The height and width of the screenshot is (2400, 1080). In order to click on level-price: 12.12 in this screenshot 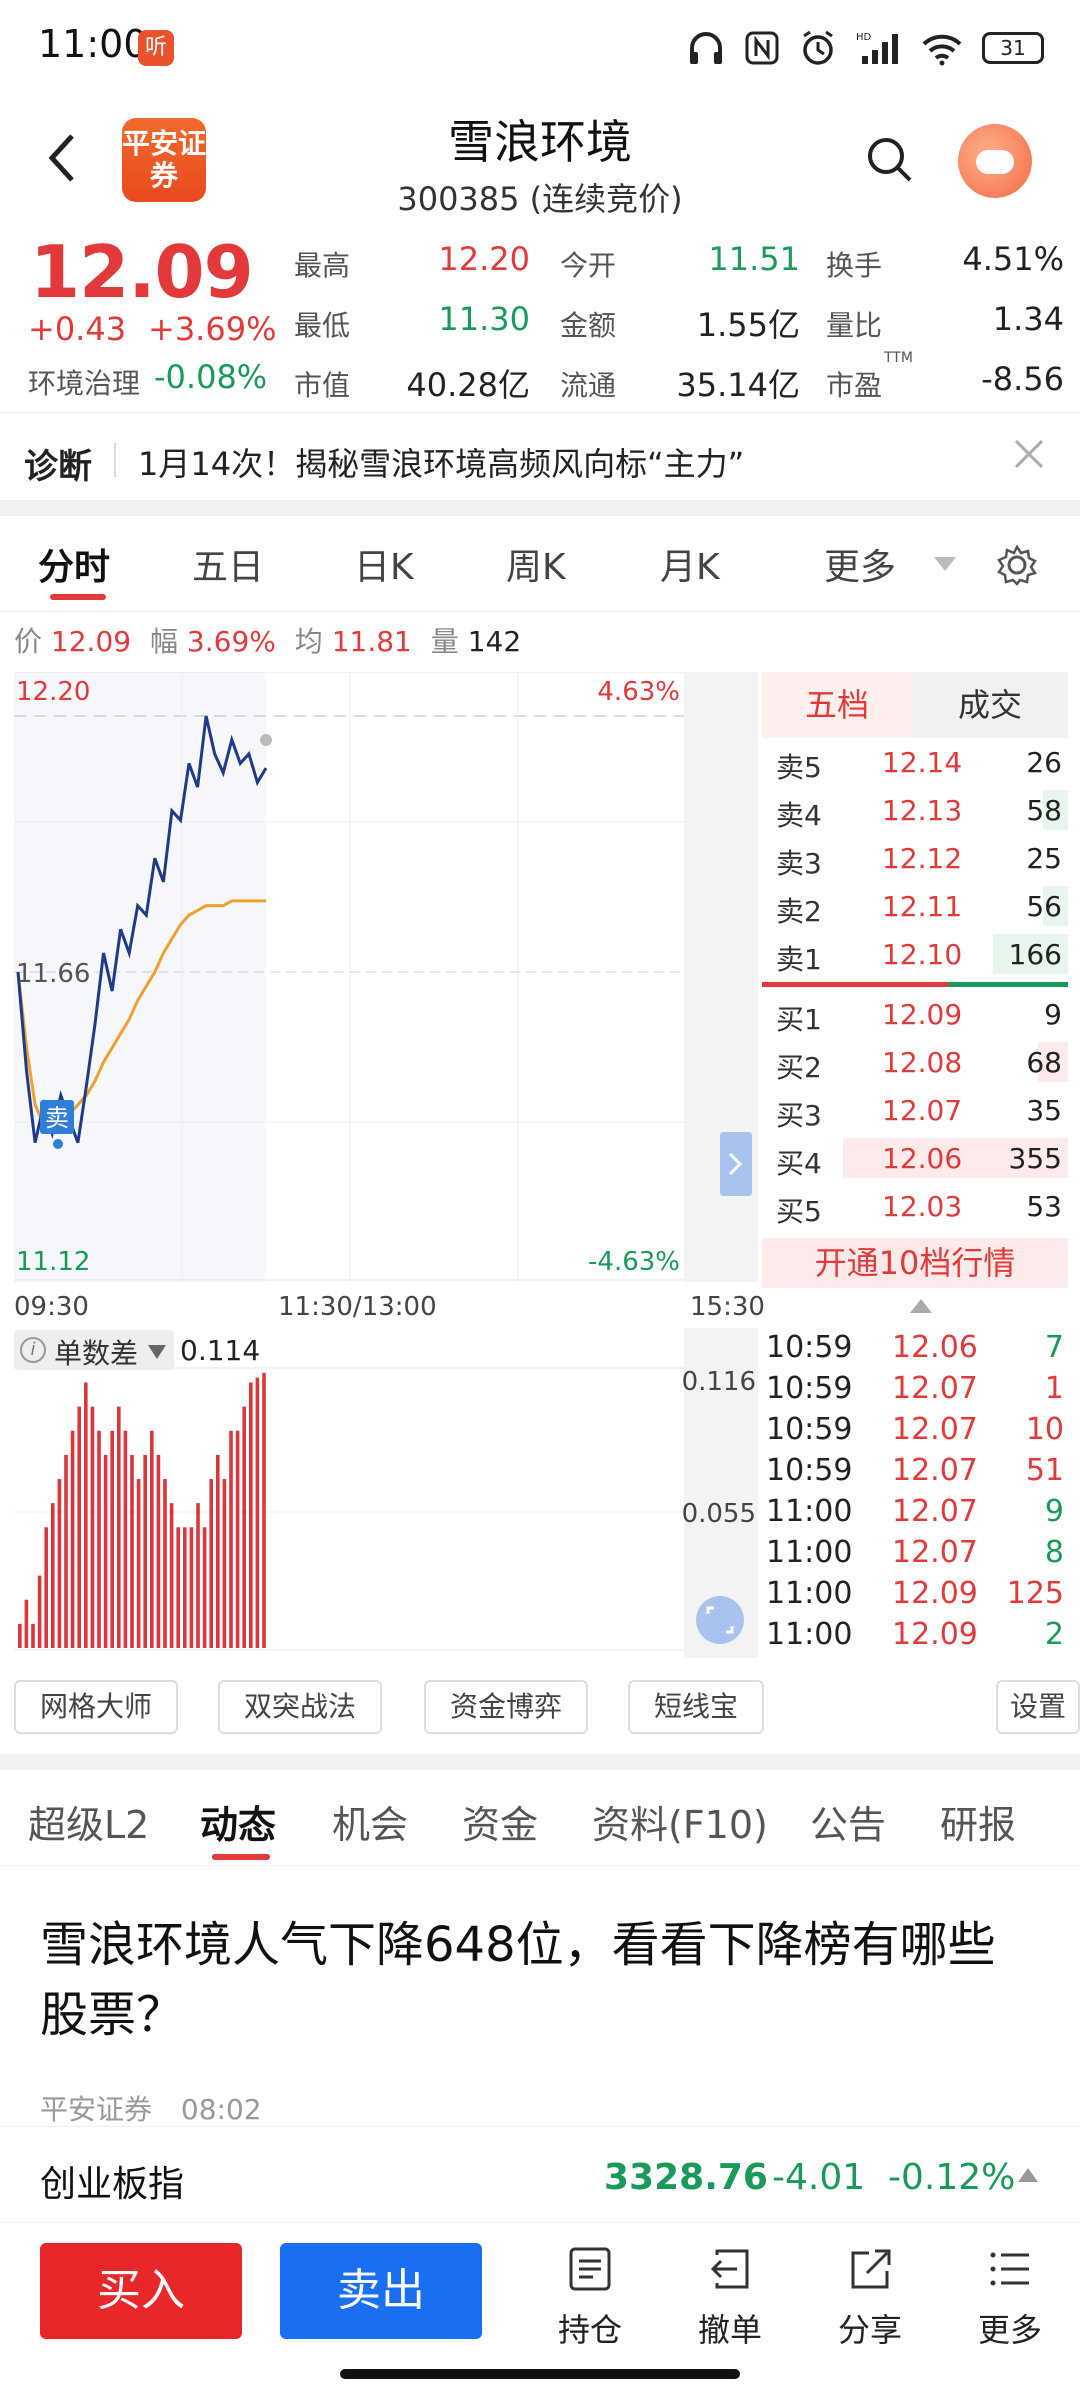, I will do `click(922, 858)`.